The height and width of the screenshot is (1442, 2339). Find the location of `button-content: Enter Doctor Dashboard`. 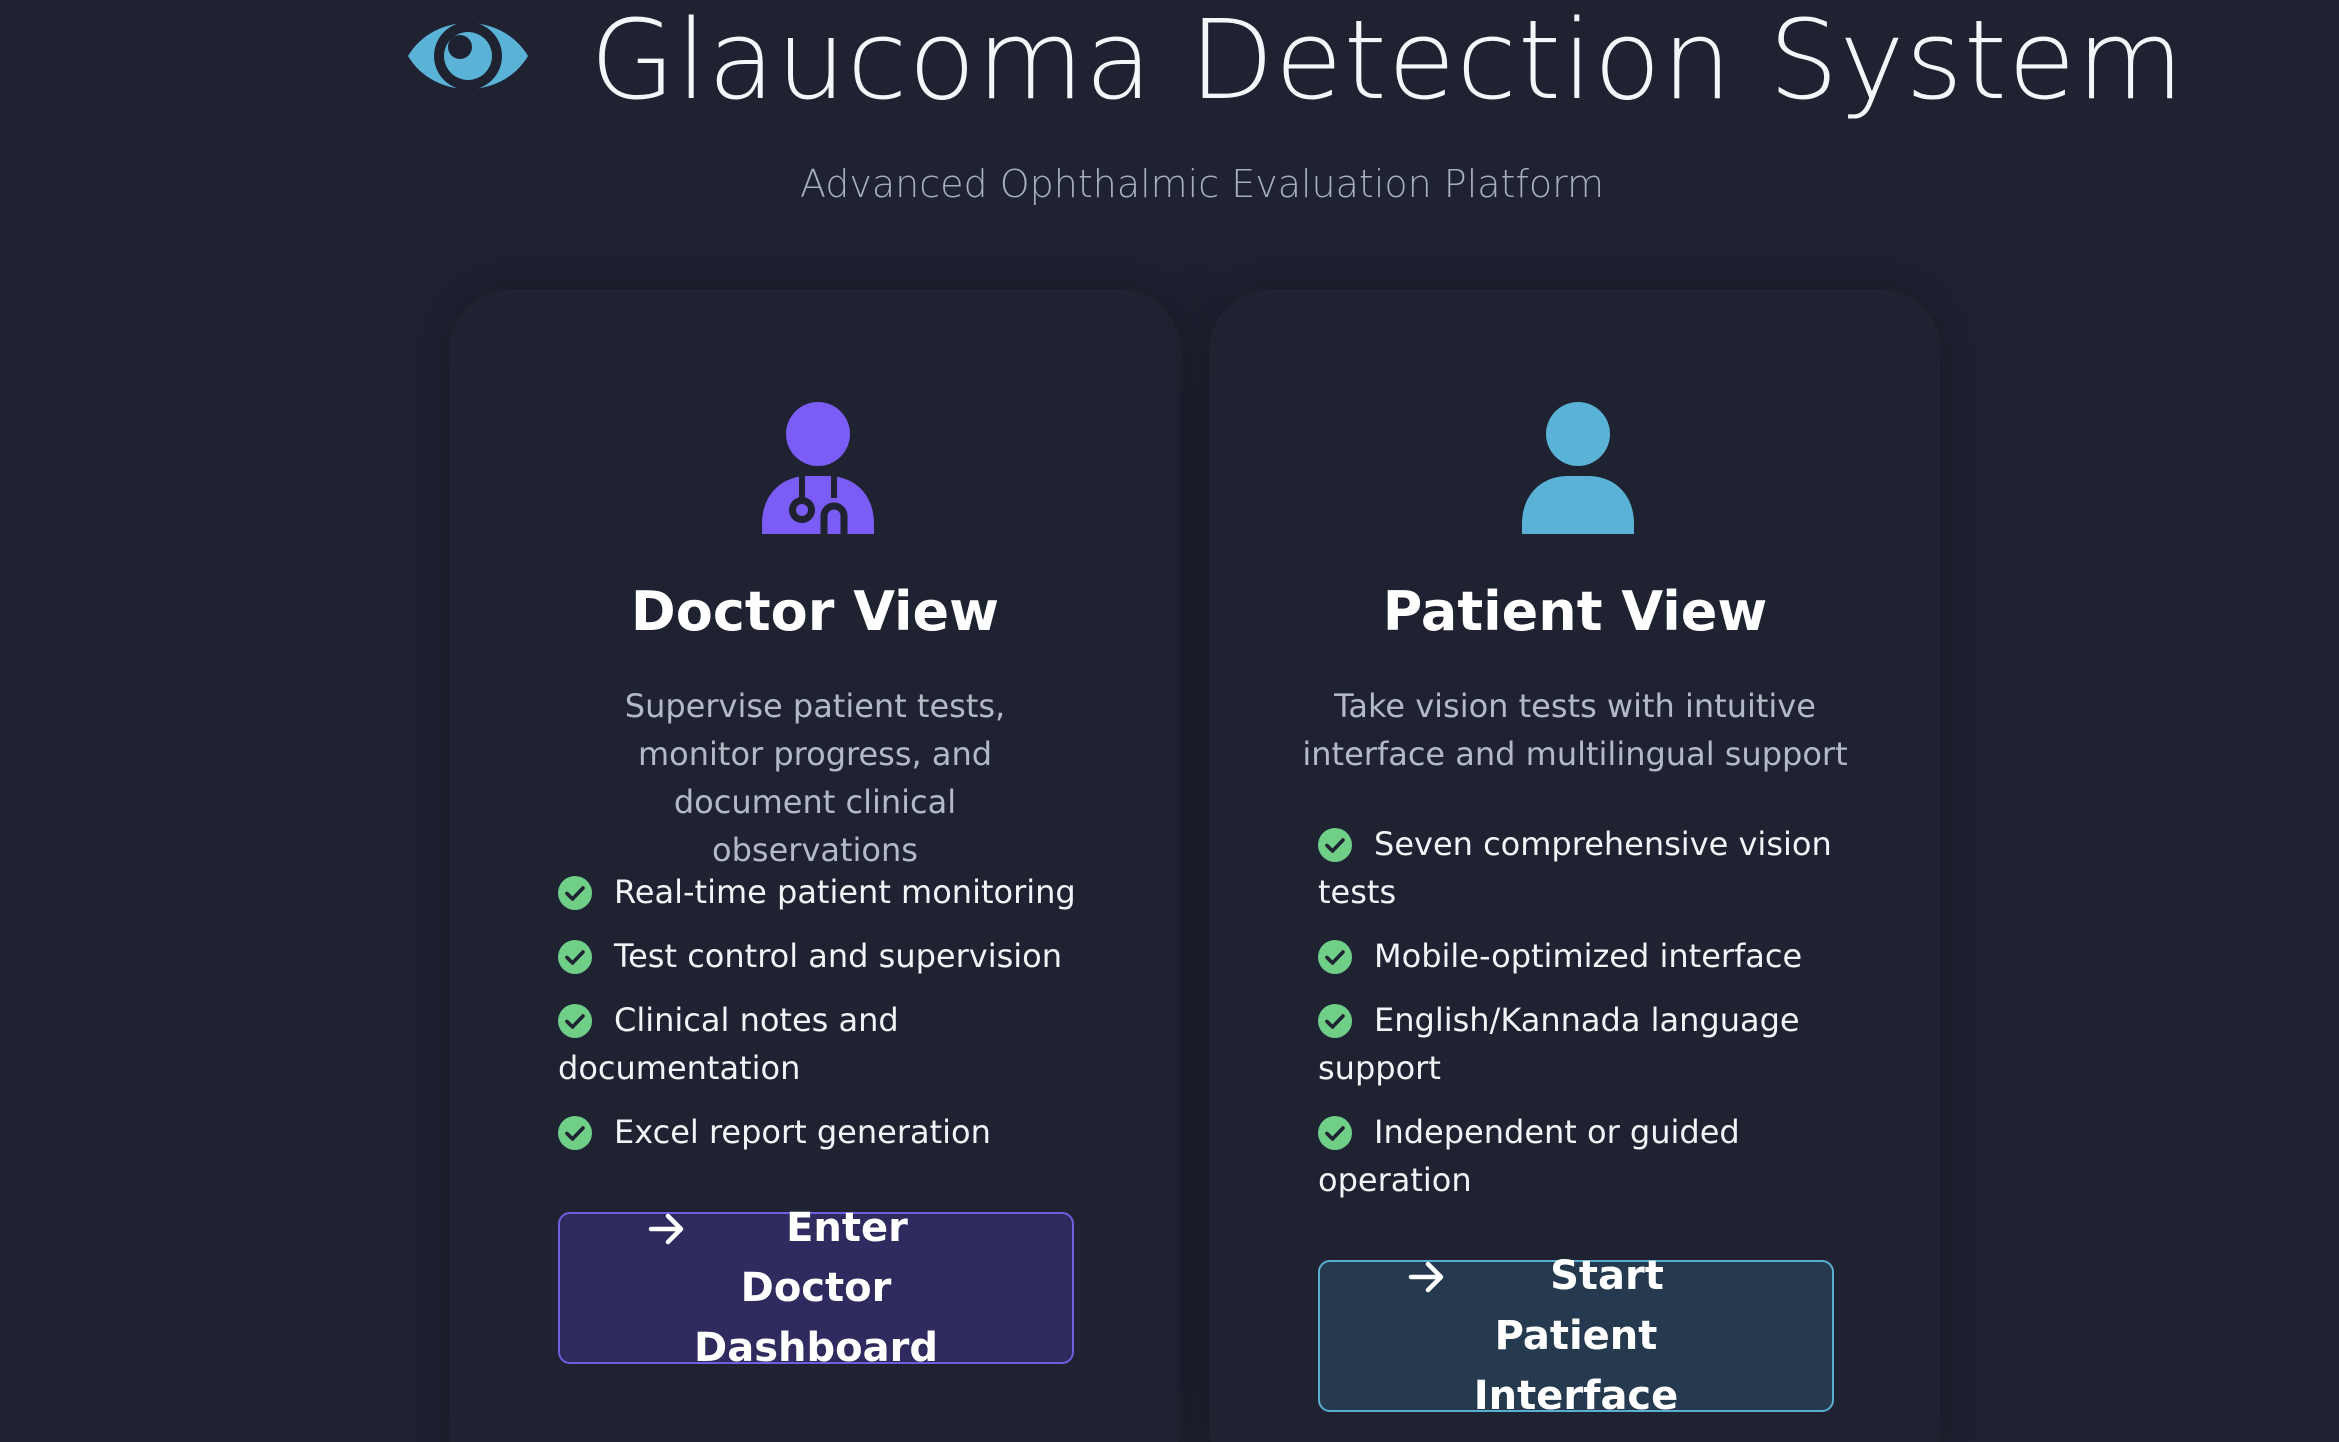

button-content: Enter Doctor Dashboard is located at coordinates (814, 1288).